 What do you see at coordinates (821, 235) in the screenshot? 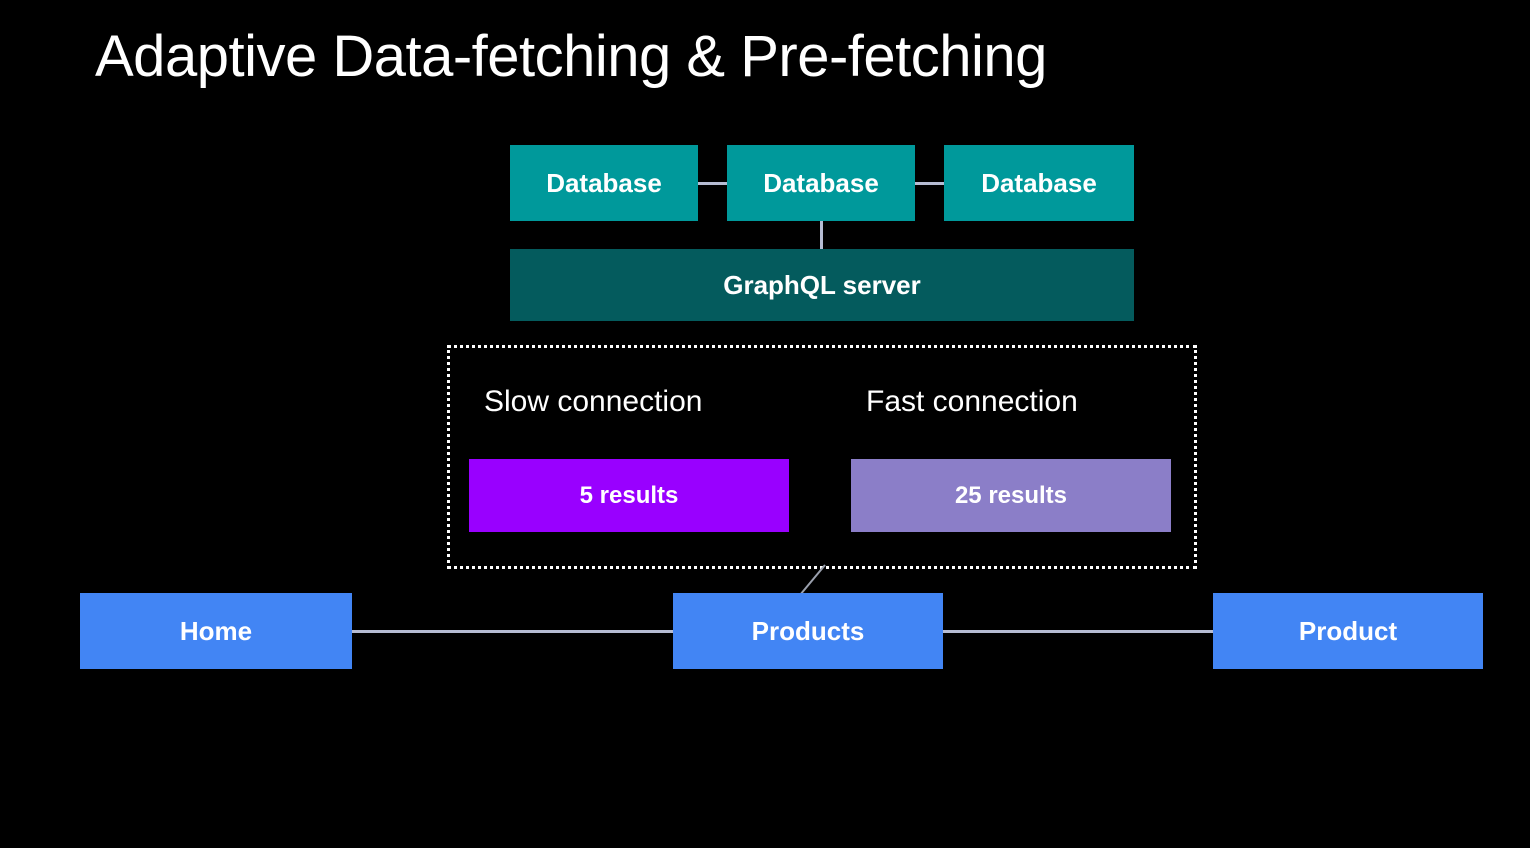
I see `connector-database2-graphql-server` at bounding box center [821, 235].